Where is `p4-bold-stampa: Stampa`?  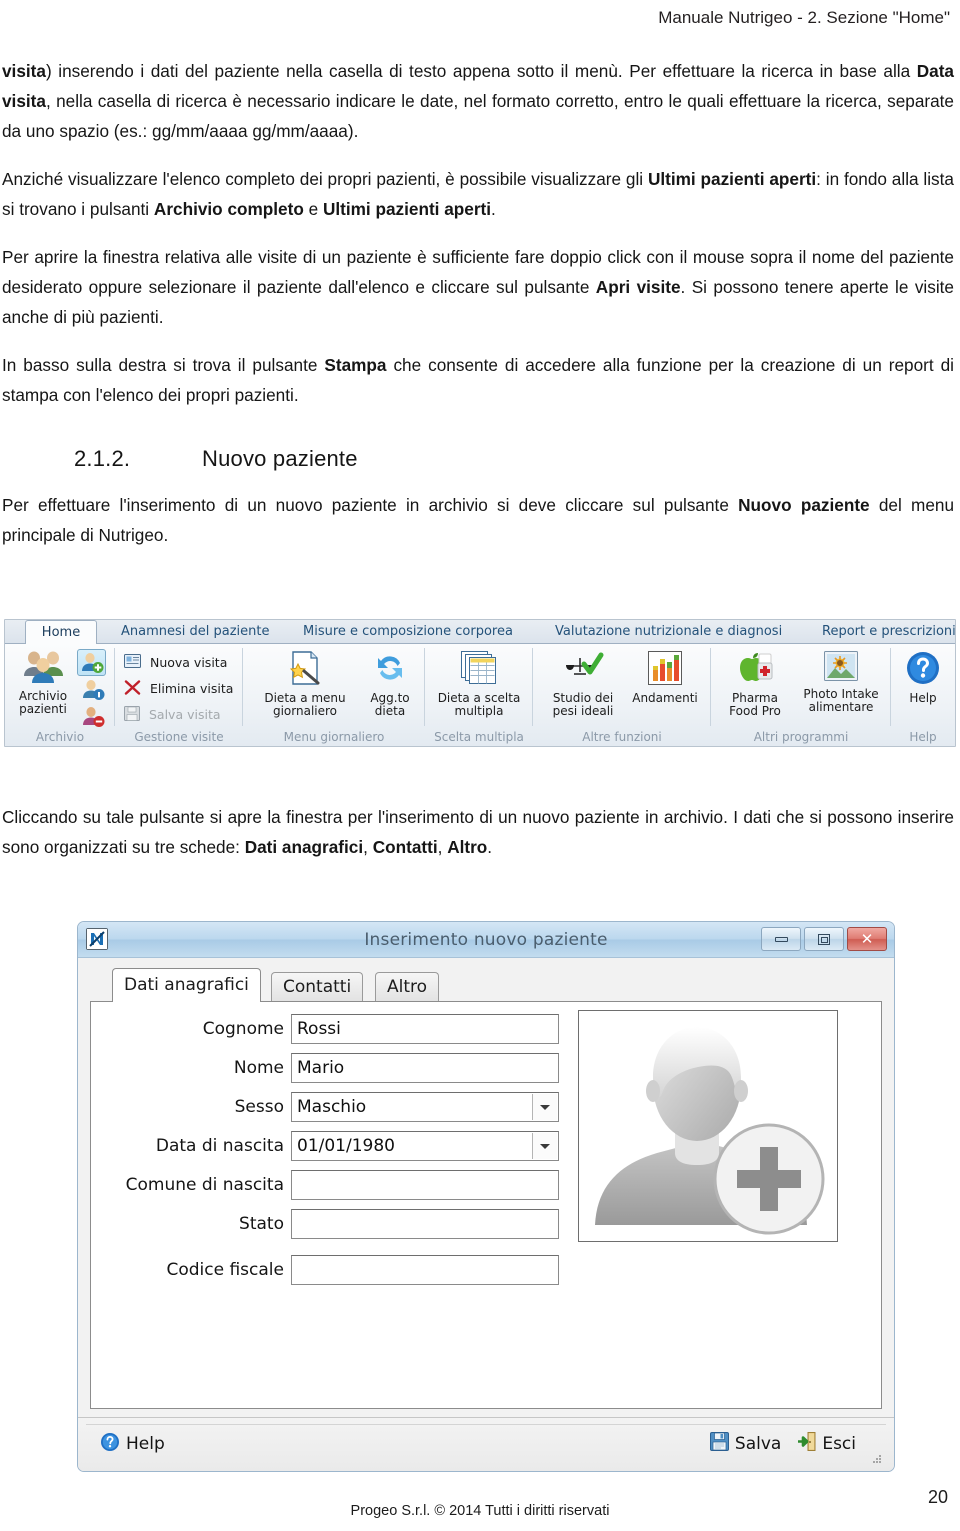 p4-bold-stampa: Stampa is located at coordinates (355, 365).